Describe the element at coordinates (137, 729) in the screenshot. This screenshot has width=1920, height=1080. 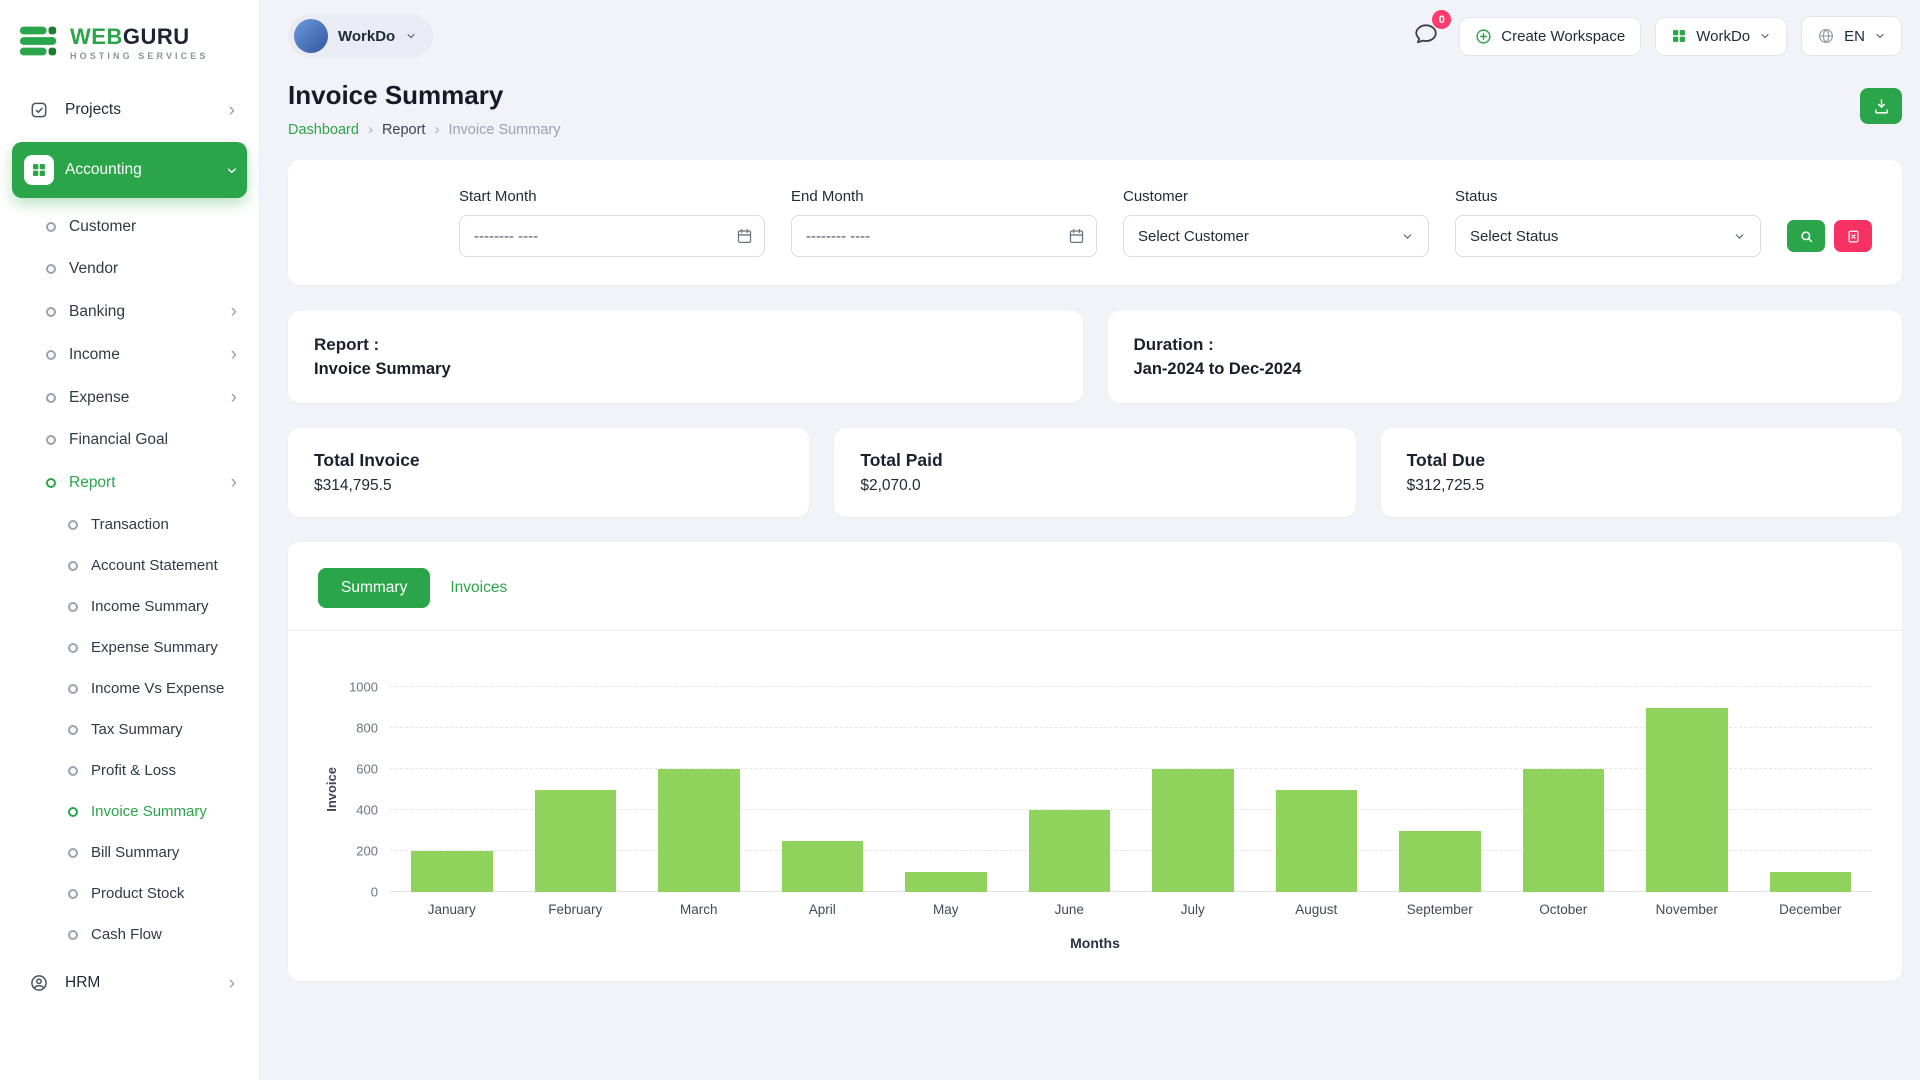
I see `sidebar-item-label: Tax Summary` at that location.